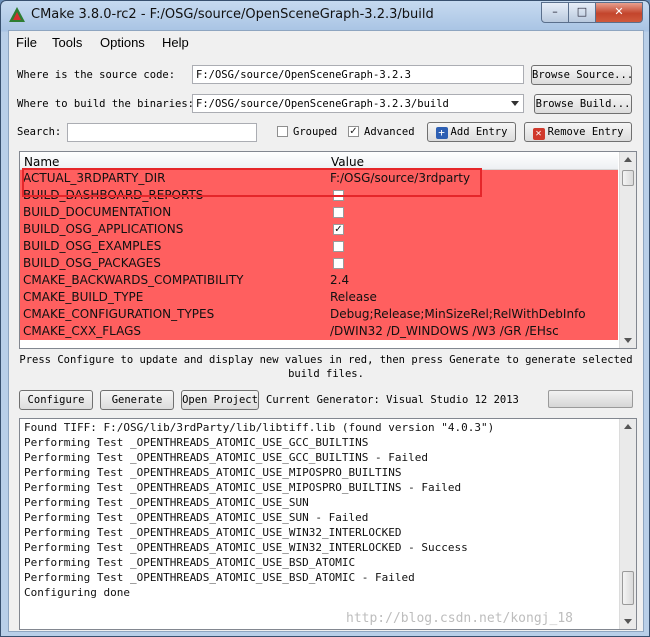 This screenshot has width=650, height=637. I want to click on source-input: F:/OSG/source/OpenSceneGraph-3.2.3, so click(358, 74).